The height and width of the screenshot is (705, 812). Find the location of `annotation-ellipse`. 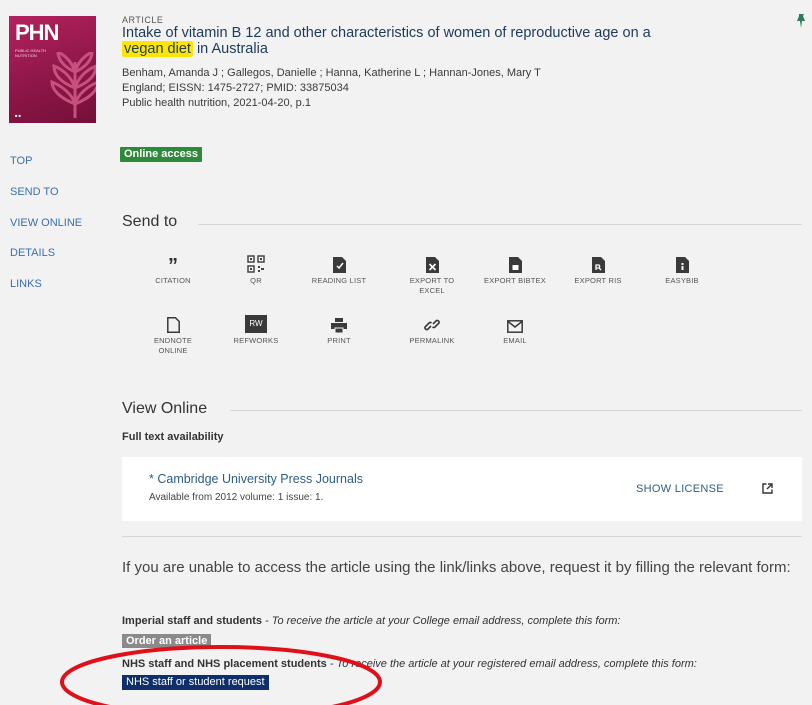

annotation-ellipse is located at coordinates (221, 675).